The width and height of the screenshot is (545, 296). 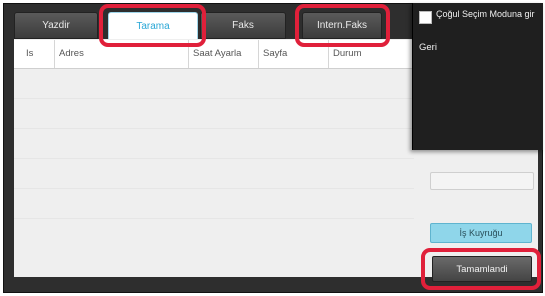 I want to click on multi-select-label: Çoğul Seçim Moduna gir, so click(x=486, y=14).